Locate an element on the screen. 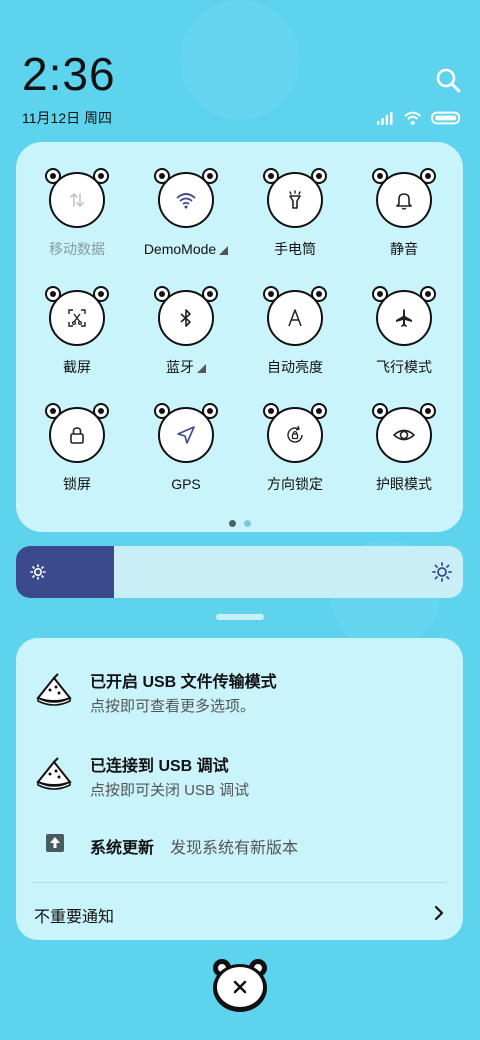 The image size is (480, 1040). tile-flashlight: 手电筒 is located at coordinates (295, 199).